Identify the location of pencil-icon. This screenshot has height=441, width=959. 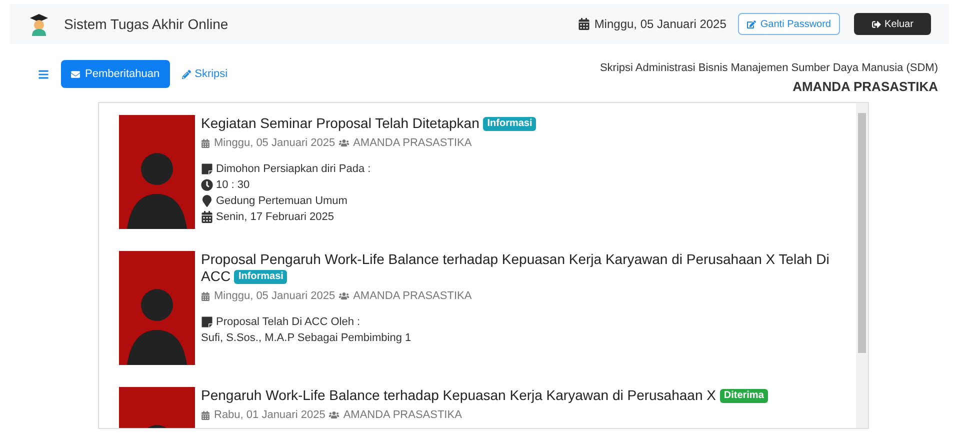
(186, 74).